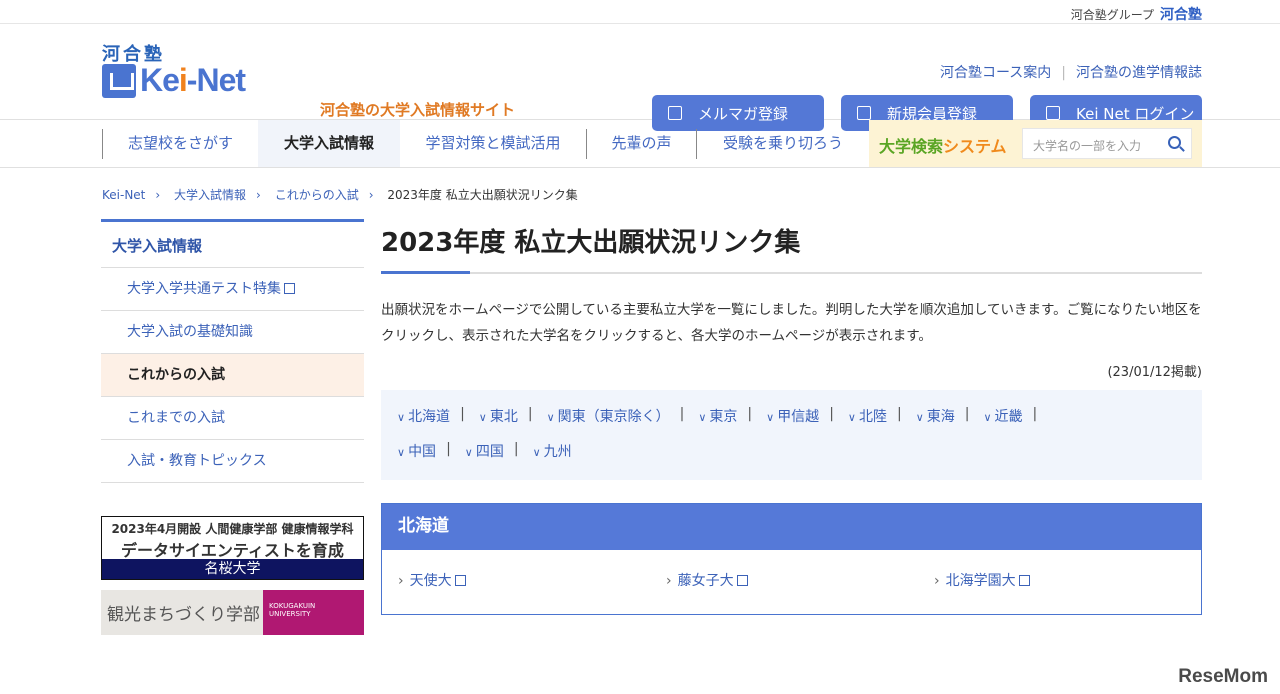 The width and height of the screenshot is (1280, 694). Describe the element at coordinates (232, 375) in the screenshot. I see `sidebar-item-upcoming: これからの入試` at that location.